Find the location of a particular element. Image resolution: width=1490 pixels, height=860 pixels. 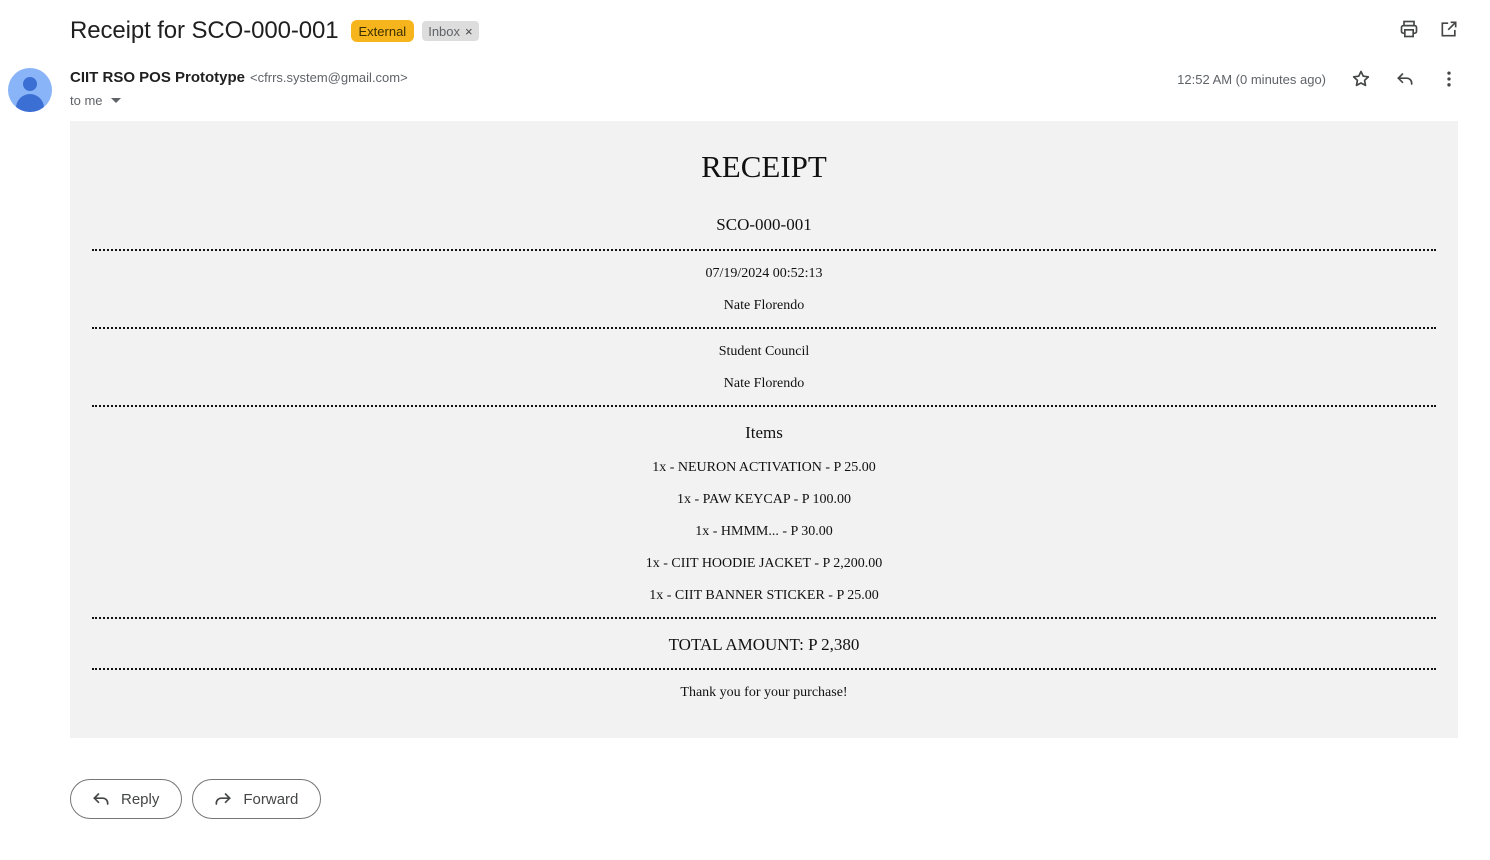

forward-icon is located at coordinates (223, 799).